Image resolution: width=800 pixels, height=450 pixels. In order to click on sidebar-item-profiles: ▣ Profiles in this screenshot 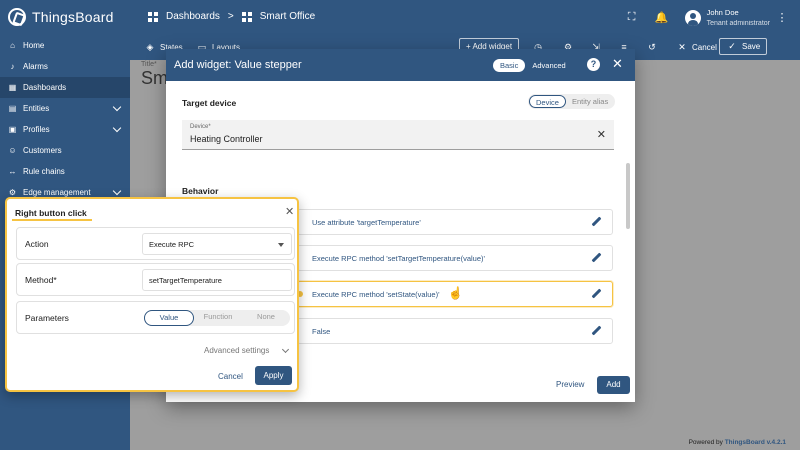, I will do `click(65, 129)`.